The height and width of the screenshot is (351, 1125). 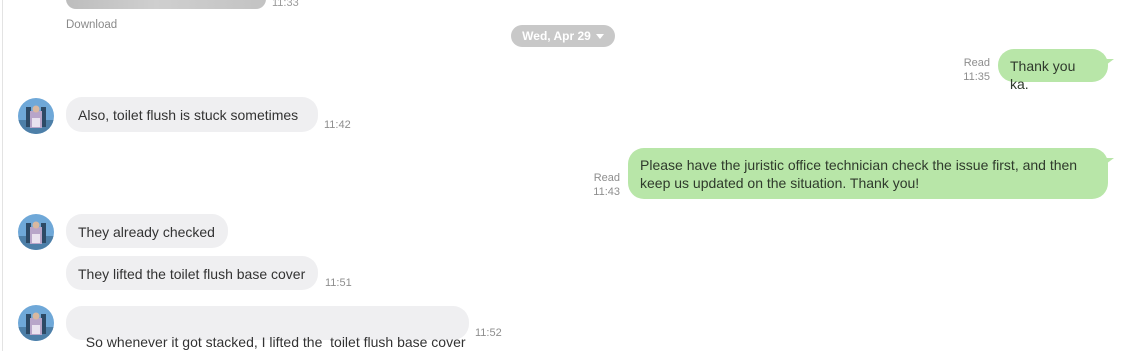 I want to click on chat-left-border, so click(x=2, y=175).